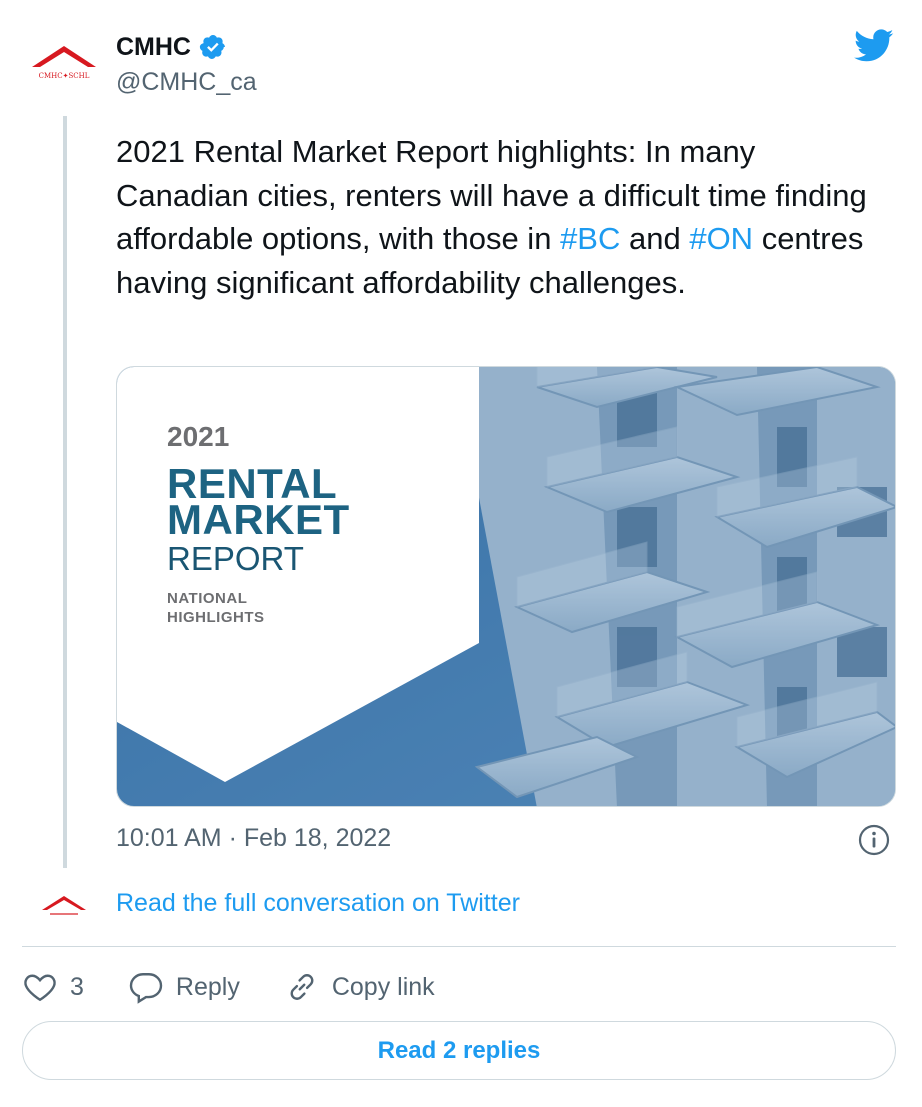 This screenshot has width=922, height=1107. What do you see at coordinates (302, 987) in the screenshot?
I see `link-icon` at bounding box center [302, 987].